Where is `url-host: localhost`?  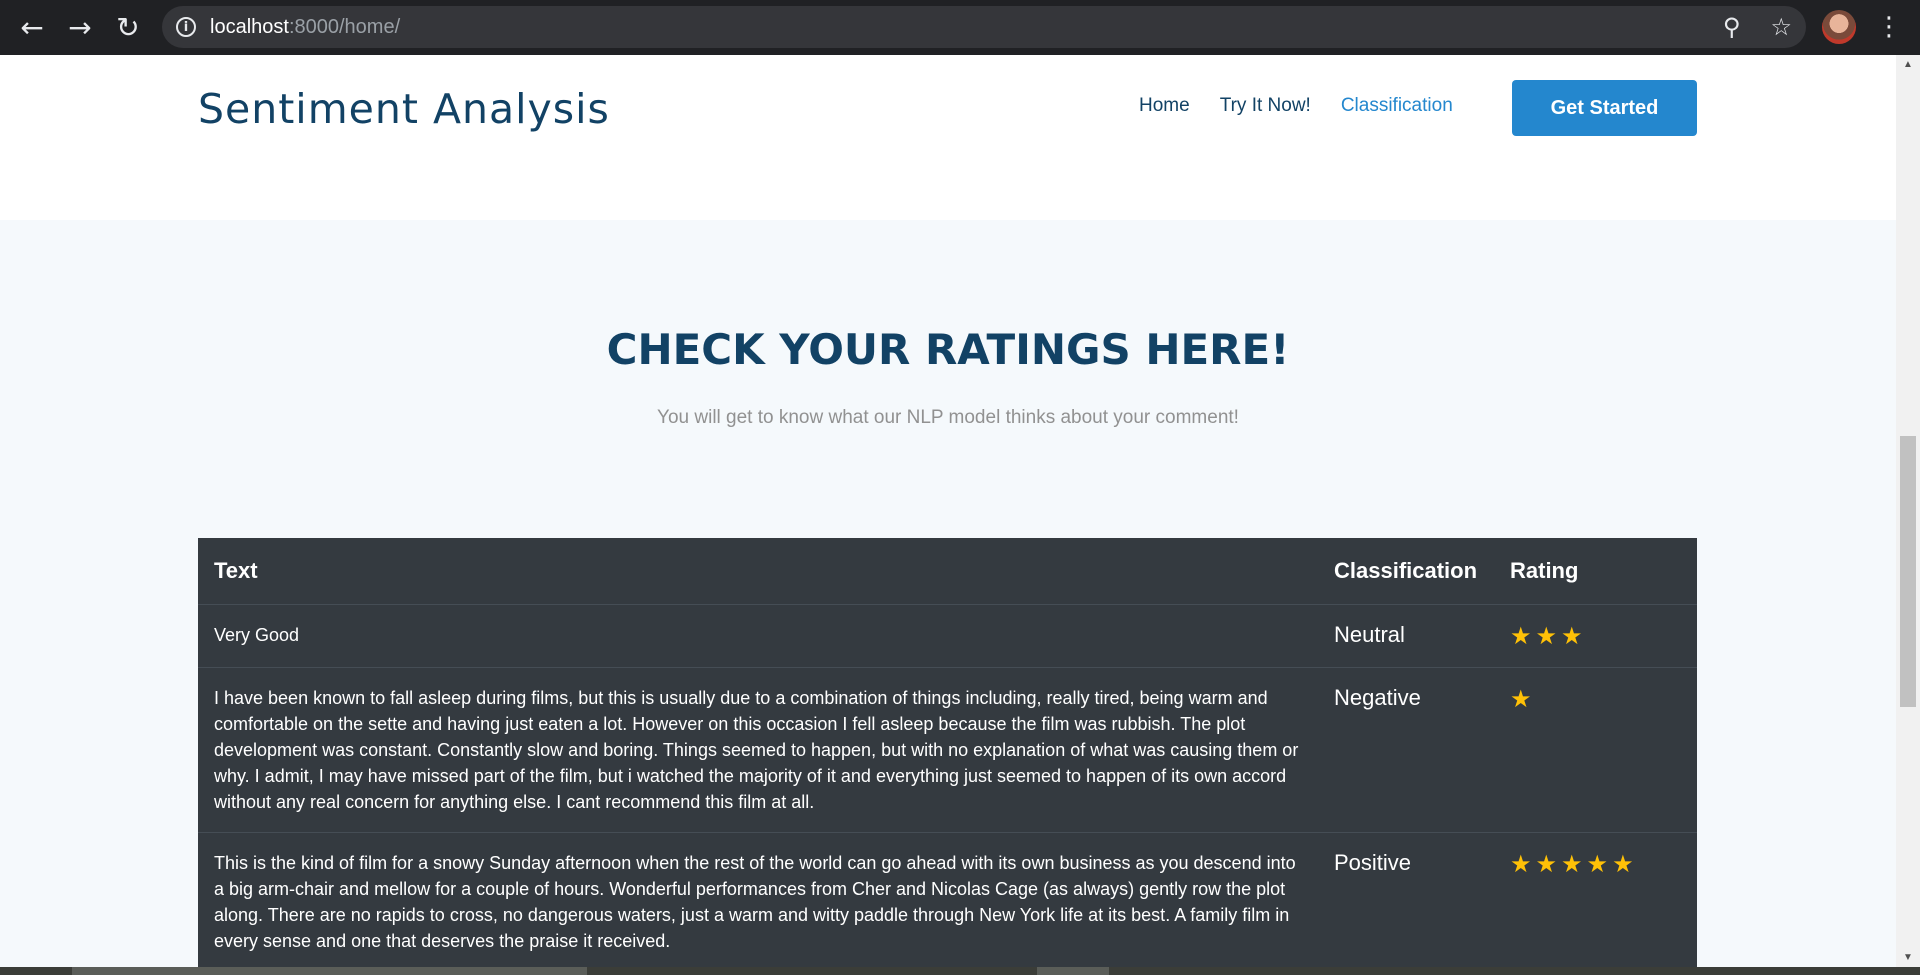
url-host: localhost is located at coordinates (249, 26).